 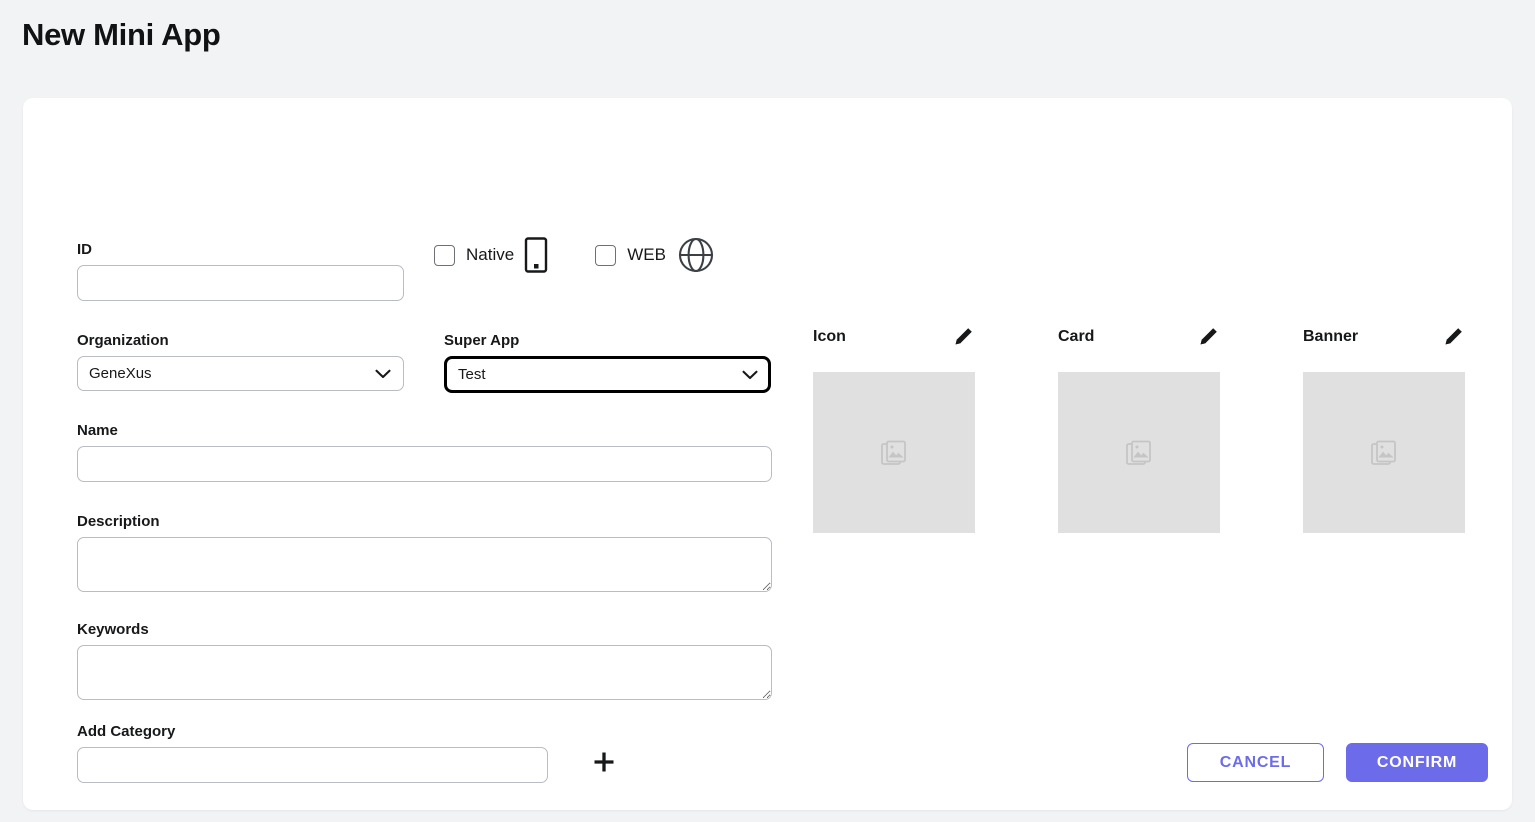 I want to click on name-input, so click(x=424, y=464).